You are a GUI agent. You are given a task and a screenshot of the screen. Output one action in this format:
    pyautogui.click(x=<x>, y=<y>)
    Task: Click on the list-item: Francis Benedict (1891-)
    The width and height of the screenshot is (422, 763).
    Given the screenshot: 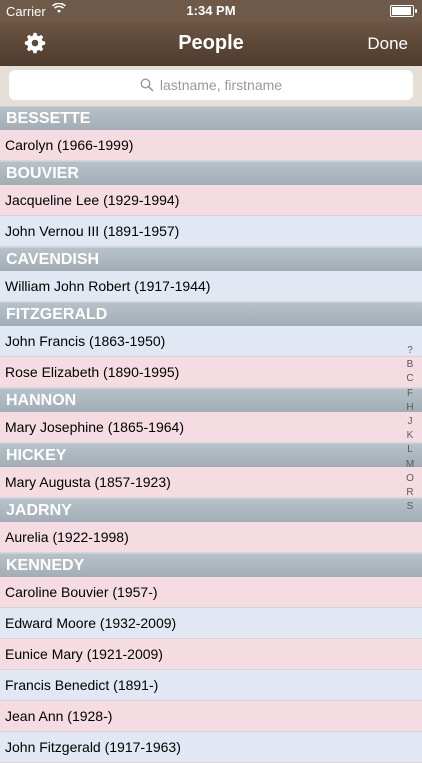 What is the action you would take?
    pyautogui.click(x=211, y=685)
    